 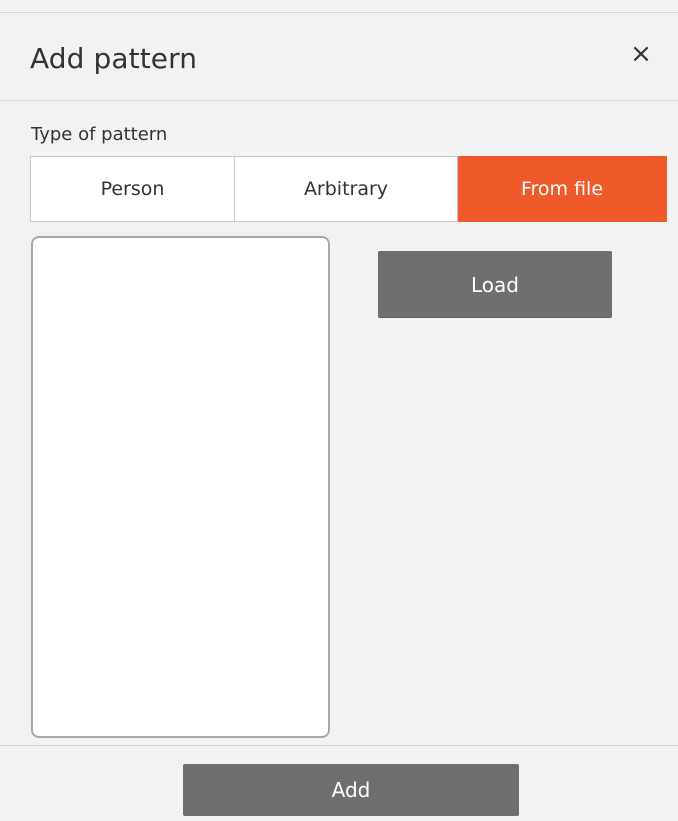 I want to click on add-button: Add, so click(x=351, y=790).